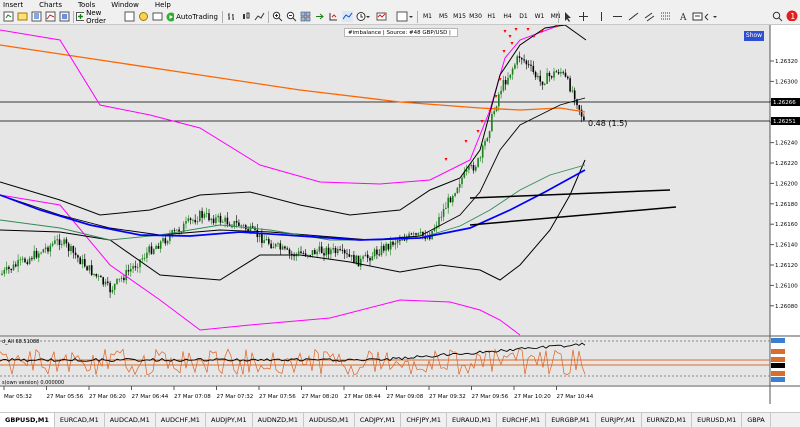  Describe the element at coordinates (192, 16) in the screenshot. I see `autotrading-button: AutoTrading` at that location.